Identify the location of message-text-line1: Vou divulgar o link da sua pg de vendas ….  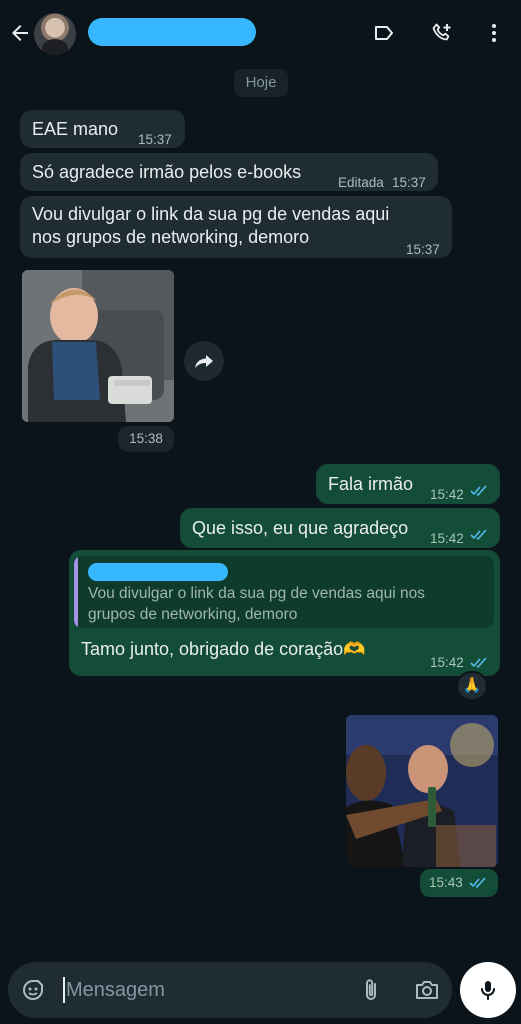
(211, 214).